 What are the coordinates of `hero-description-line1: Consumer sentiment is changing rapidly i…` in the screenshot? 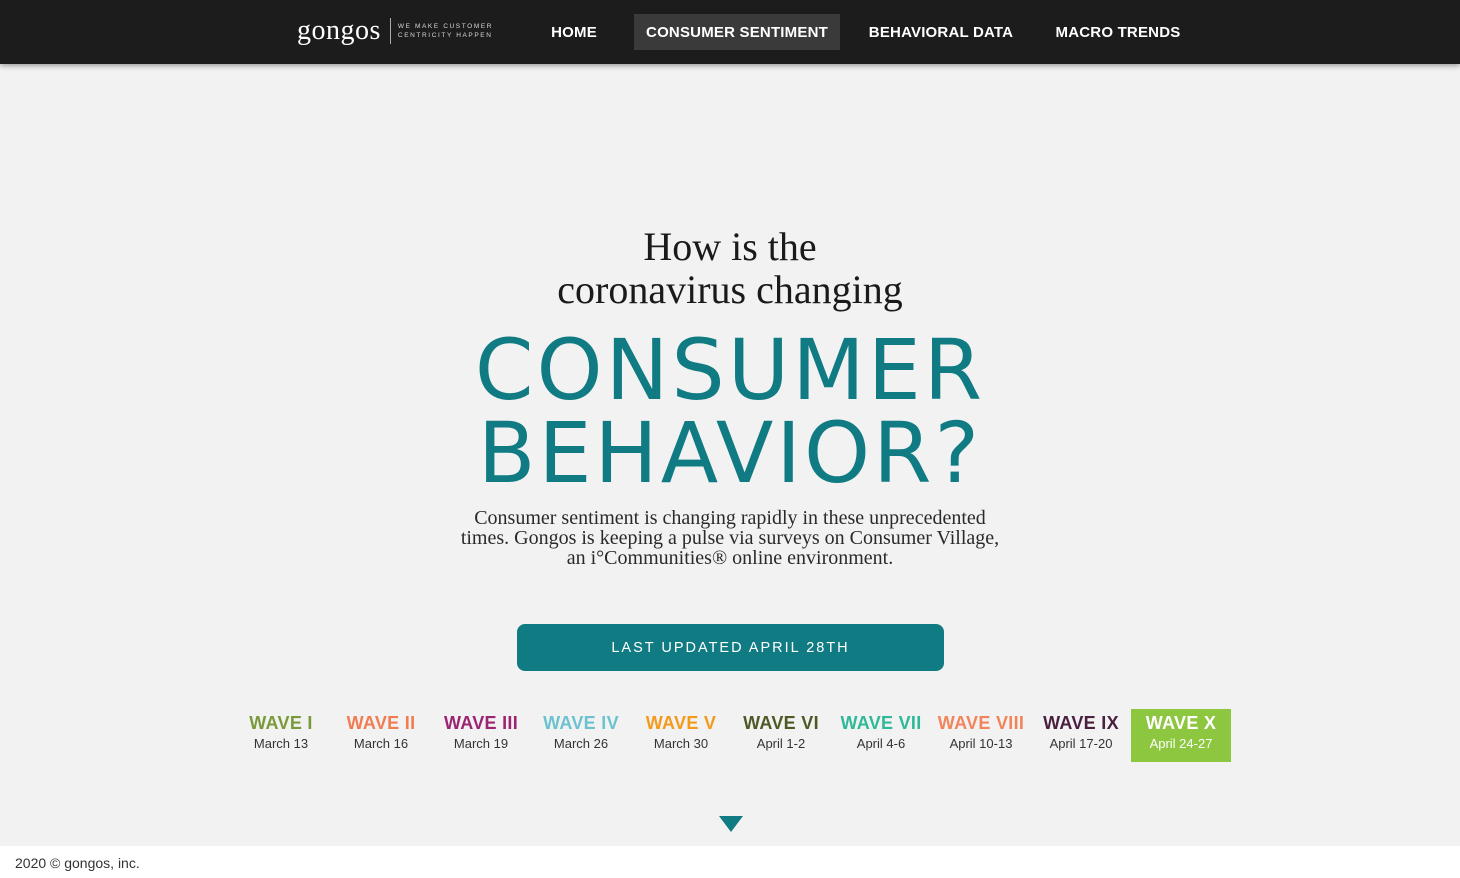 It's located at (730, 518).